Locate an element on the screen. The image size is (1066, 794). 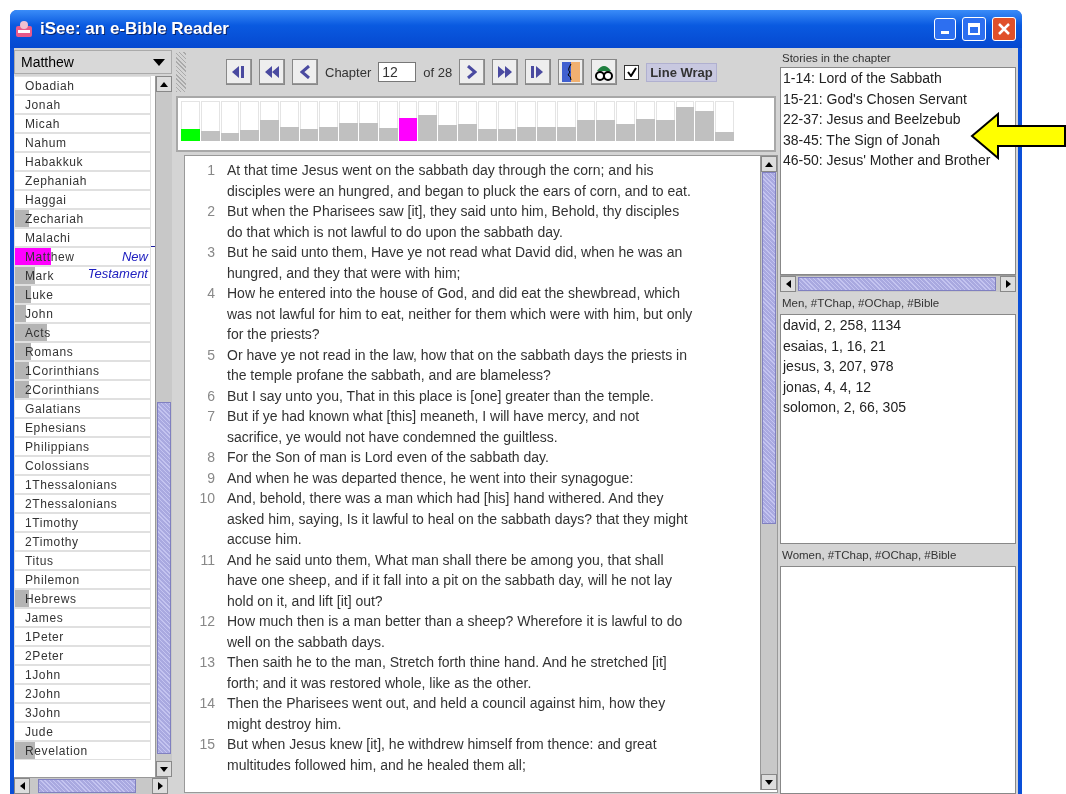
story-item: 46-50: Jesus' Mother and Brother is located at coordinates (886, 160).